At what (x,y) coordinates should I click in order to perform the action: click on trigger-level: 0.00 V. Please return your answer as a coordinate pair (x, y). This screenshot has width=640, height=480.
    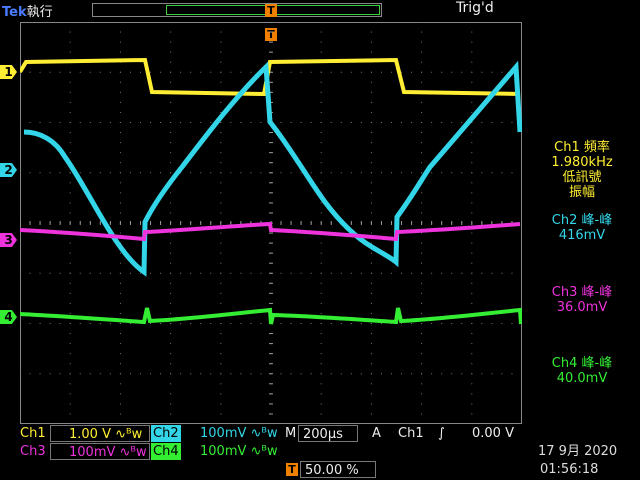
    Looking at the image, I should click on (493, 433).